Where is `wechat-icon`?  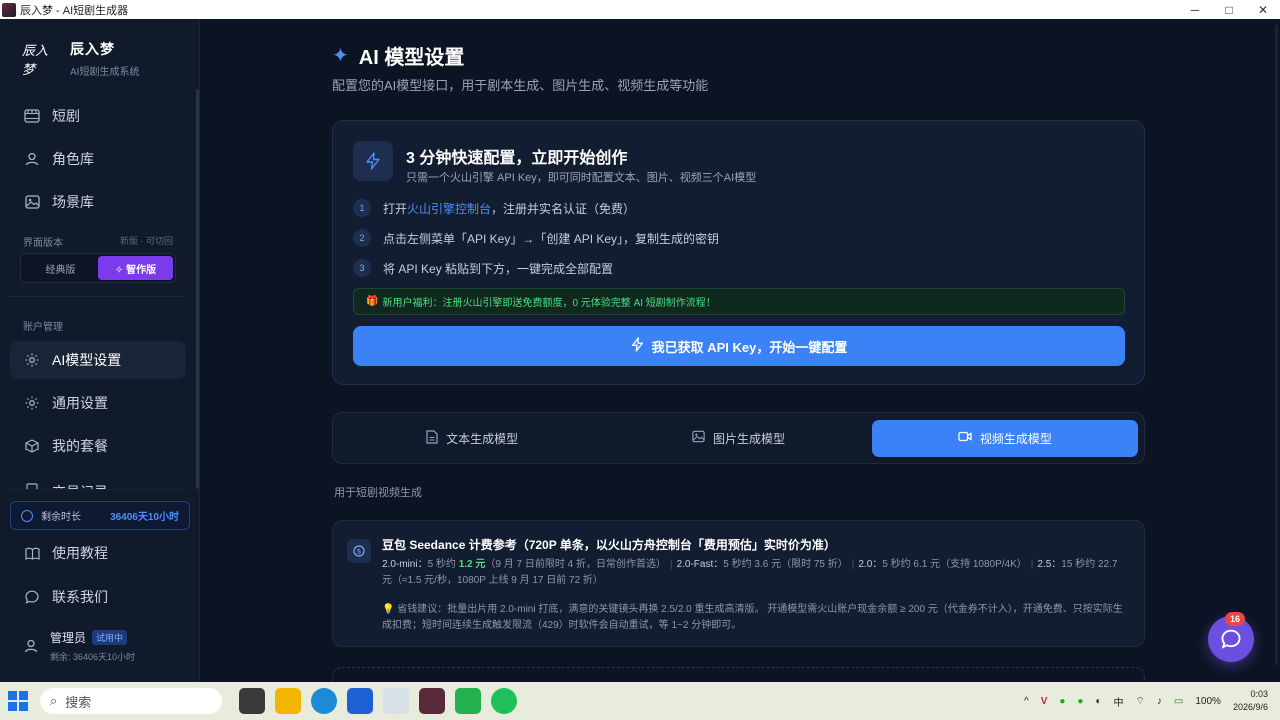
wechat-icon is located at coordinates (504, 701).